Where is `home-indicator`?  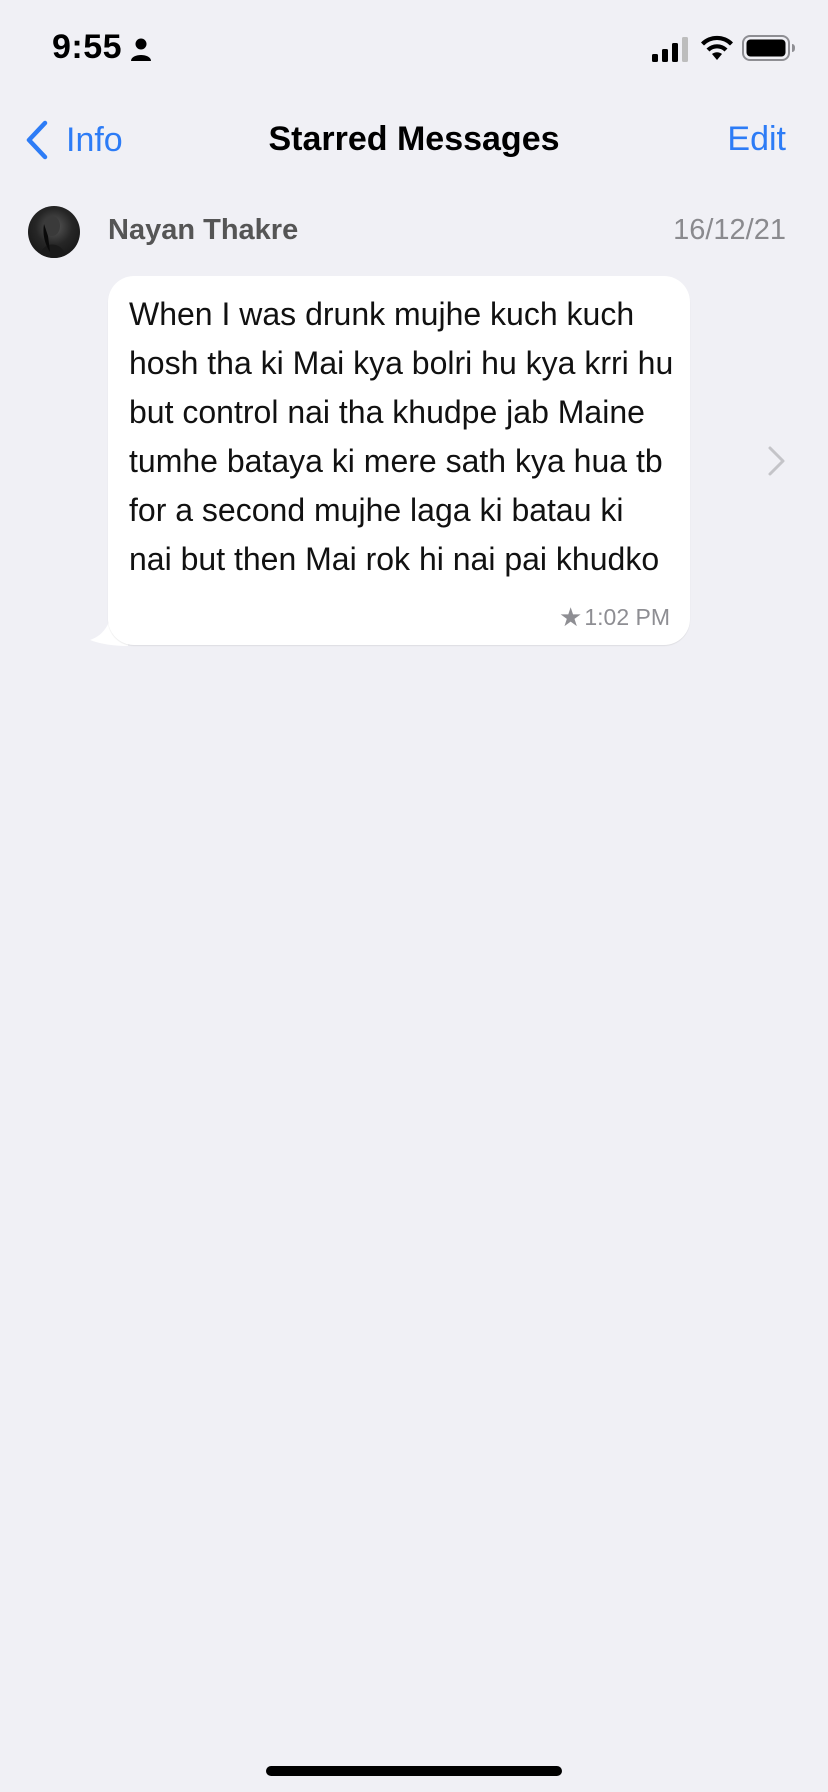
home-indicator is located at coordinates (414, 1771).